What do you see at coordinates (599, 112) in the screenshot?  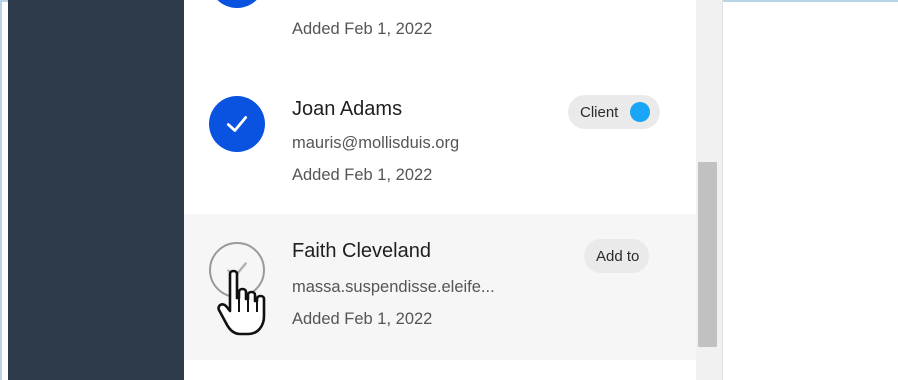 I see `badge-label: Client` at bounding box center [599, 112].